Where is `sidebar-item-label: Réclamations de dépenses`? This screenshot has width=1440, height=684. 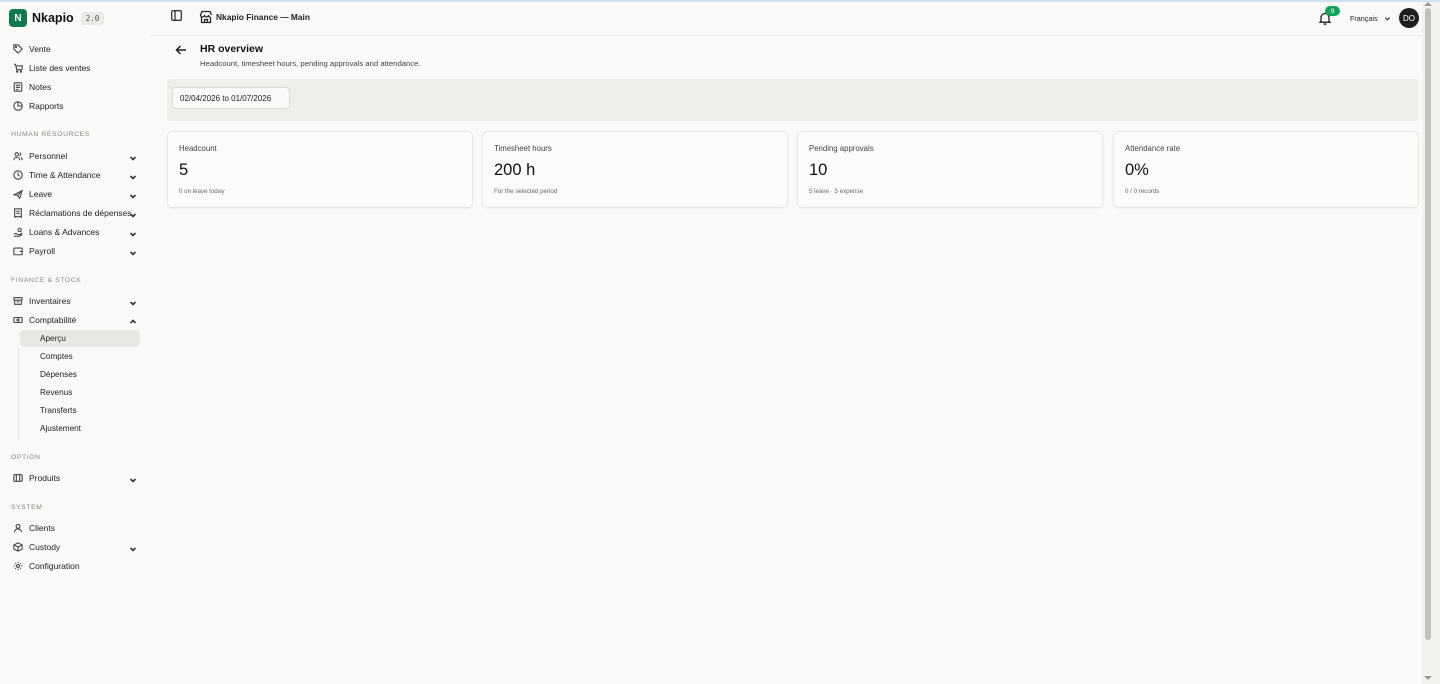 sidebar-item-label: Réclamations de dépenses is located at coordinates (80, 213).